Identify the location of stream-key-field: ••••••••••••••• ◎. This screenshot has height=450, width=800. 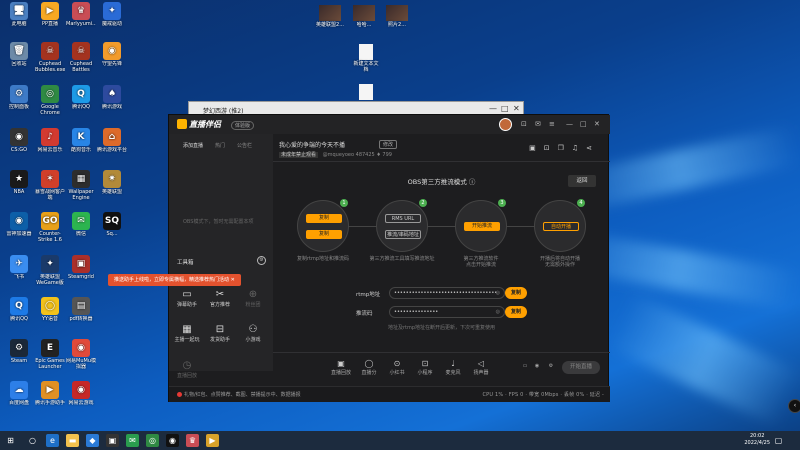
(447, 312).